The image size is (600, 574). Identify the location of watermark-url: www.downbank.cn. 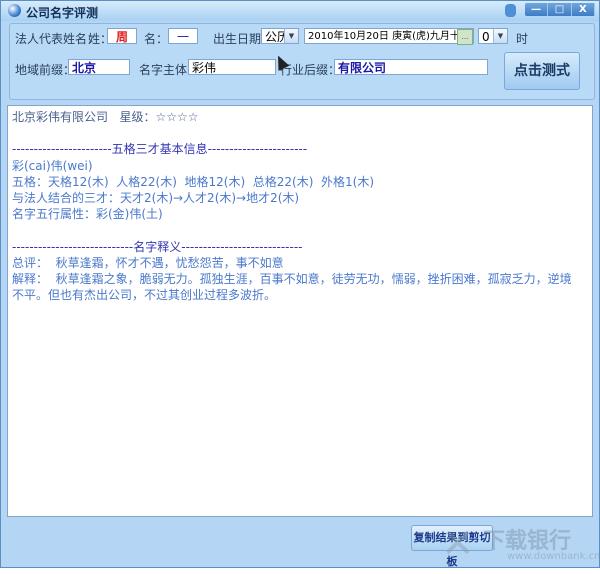
(553, 556).